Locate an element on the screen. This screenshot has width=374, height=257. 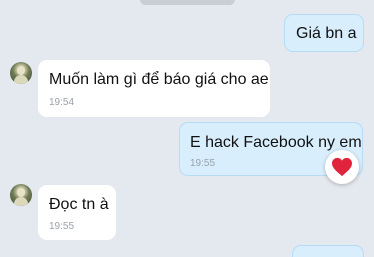
incoming-message: Muốn làm gì để báo giá cho ae 19:54 is located at coordinates (154, 88).